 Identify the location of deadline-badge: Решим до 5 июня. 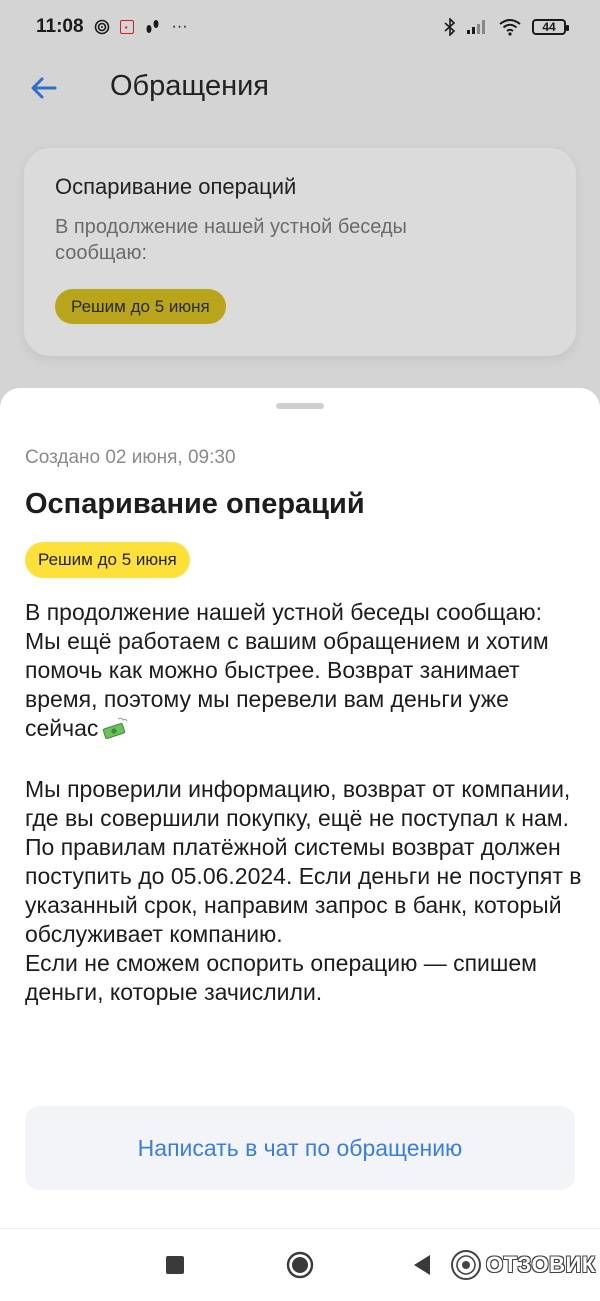
(107, 560).